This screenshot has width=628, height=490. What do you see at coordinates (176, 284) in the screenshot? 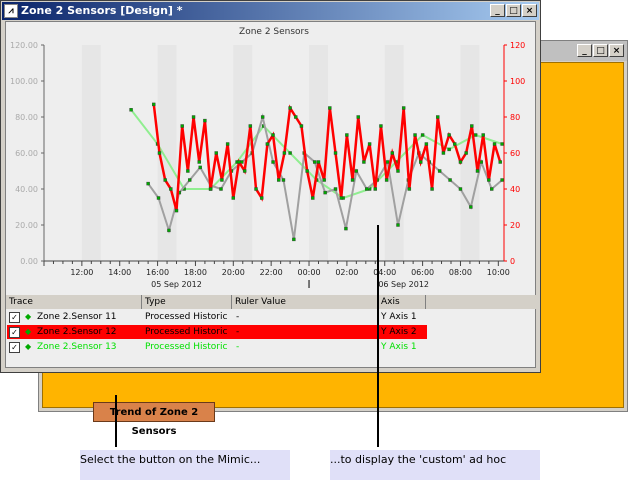
I see `x-date-label: 05 Sep 2012` at bounding box center [176, 284].